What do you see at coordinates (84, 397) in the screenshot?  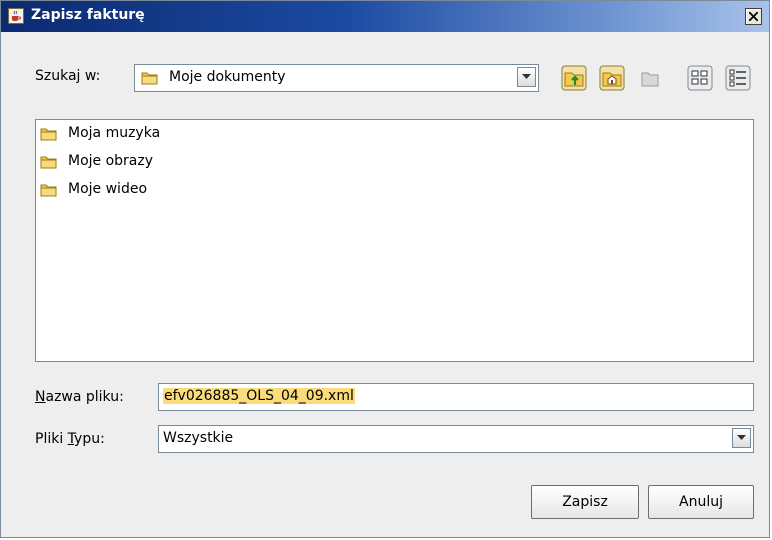 I see `filename-label-text: azwa pliku:` at bounding box center [84, 397].